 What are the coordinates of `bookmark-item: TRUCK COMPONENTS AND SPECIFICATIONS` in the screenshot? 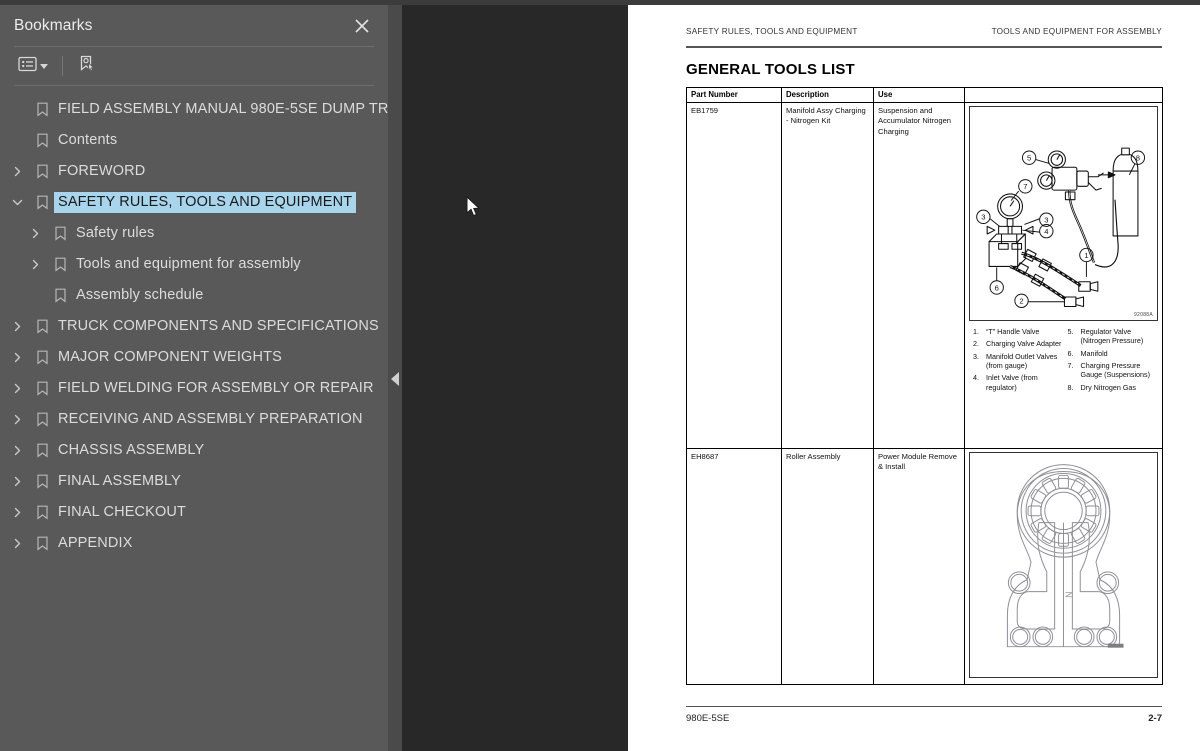 It's located at (194, 326).